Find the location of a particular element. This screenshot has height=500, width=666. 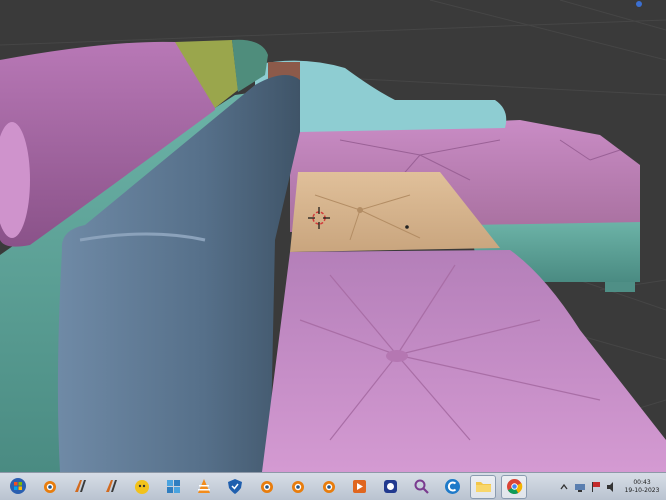

network-icon is located at coordinates (580, 487).